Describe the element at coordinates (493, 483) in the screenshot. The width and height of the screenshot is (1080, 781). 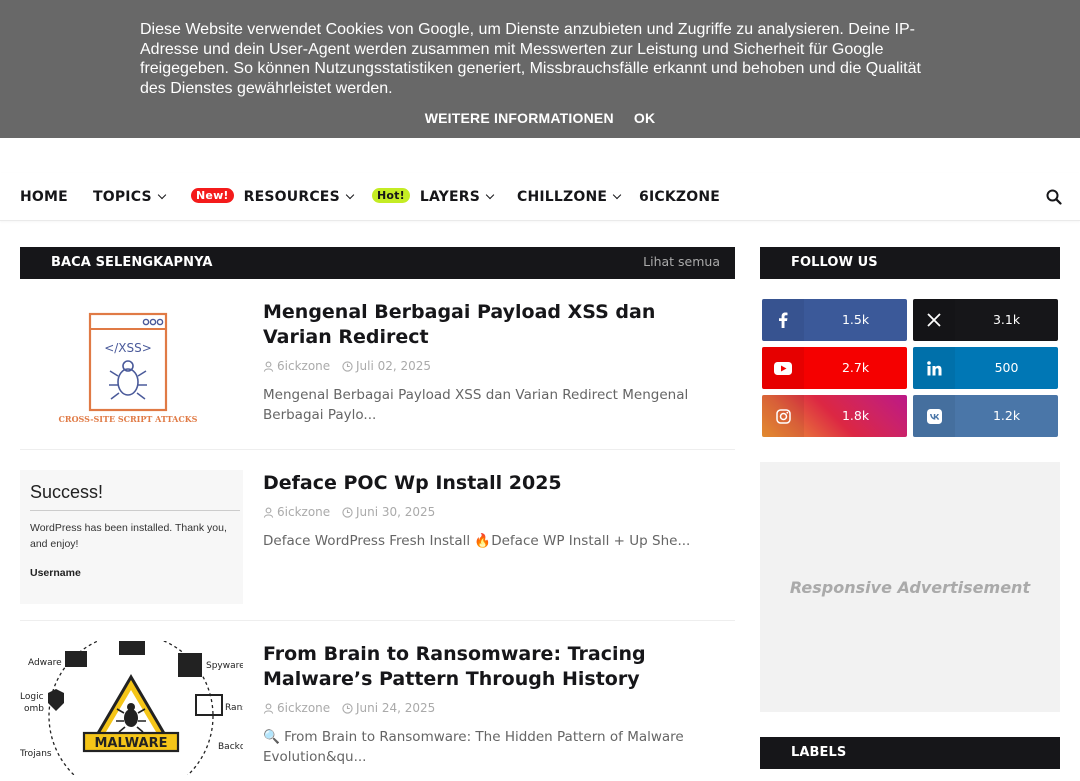
I see `post-title: Deface POC Wp Install 2025` at that location.